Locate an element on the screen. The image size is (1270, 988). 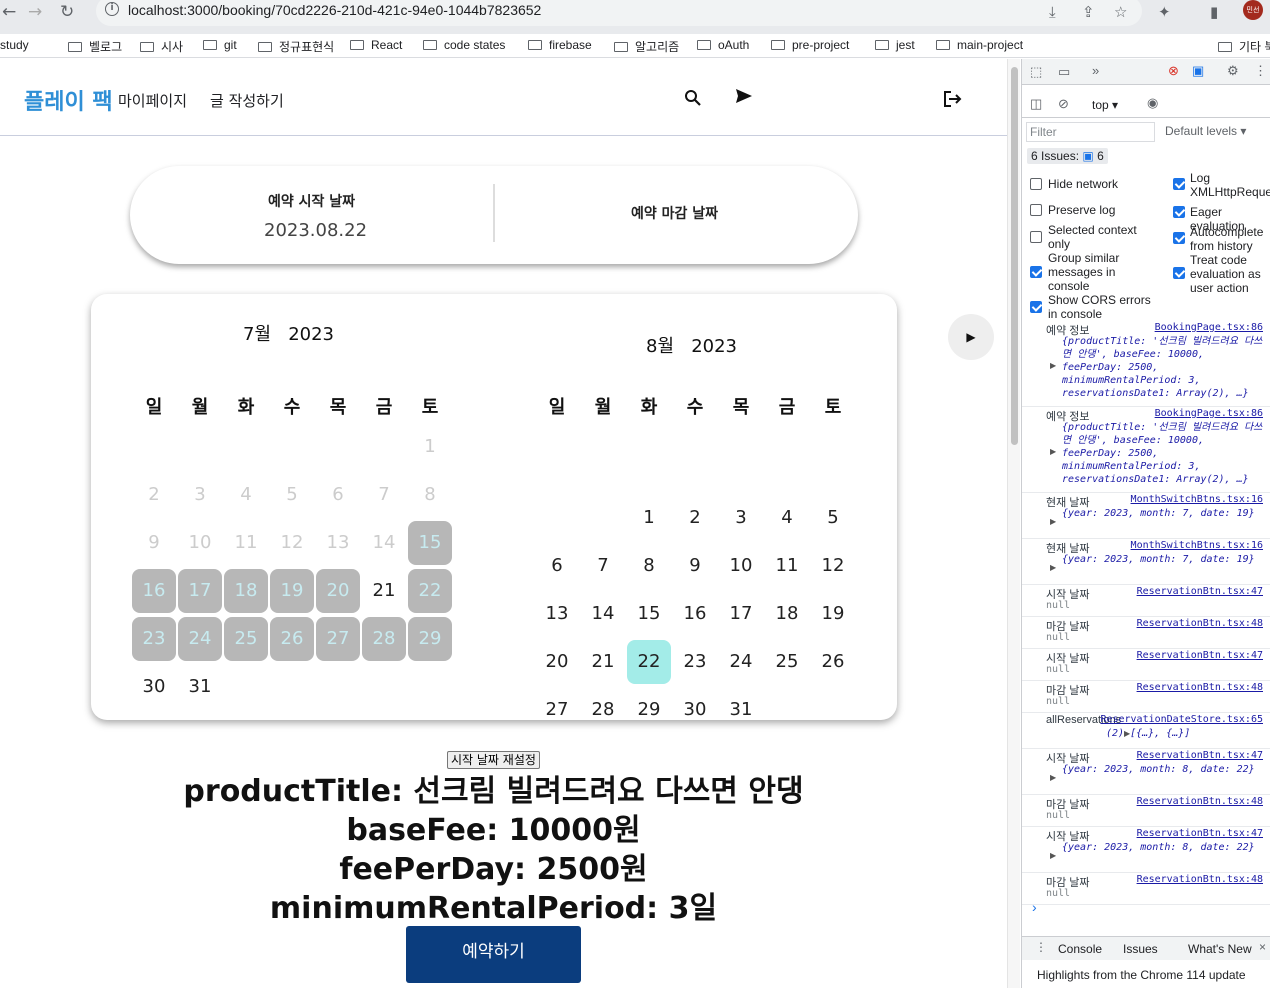
start-date-value: 2023.08.22 is located at coordinates (315, 230).